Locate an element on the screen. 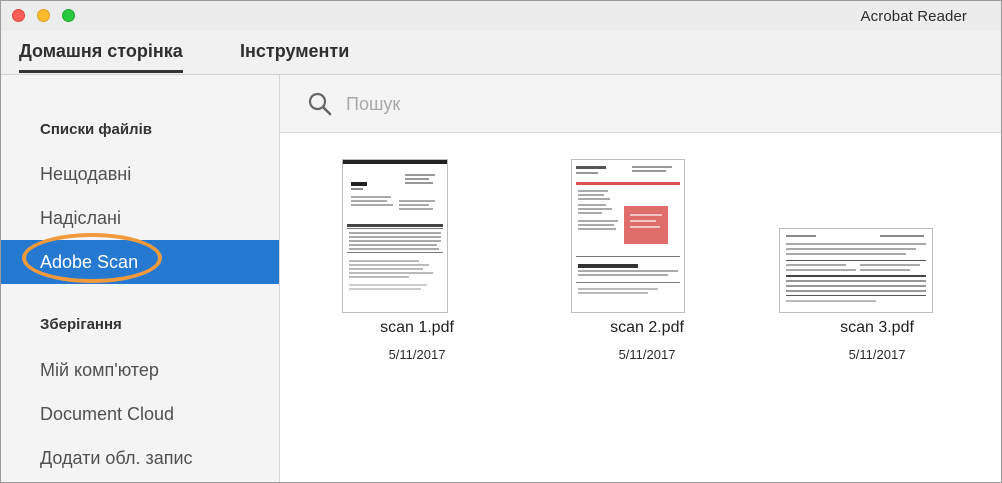  minimize-window-button is located at coordinates (43, 15).